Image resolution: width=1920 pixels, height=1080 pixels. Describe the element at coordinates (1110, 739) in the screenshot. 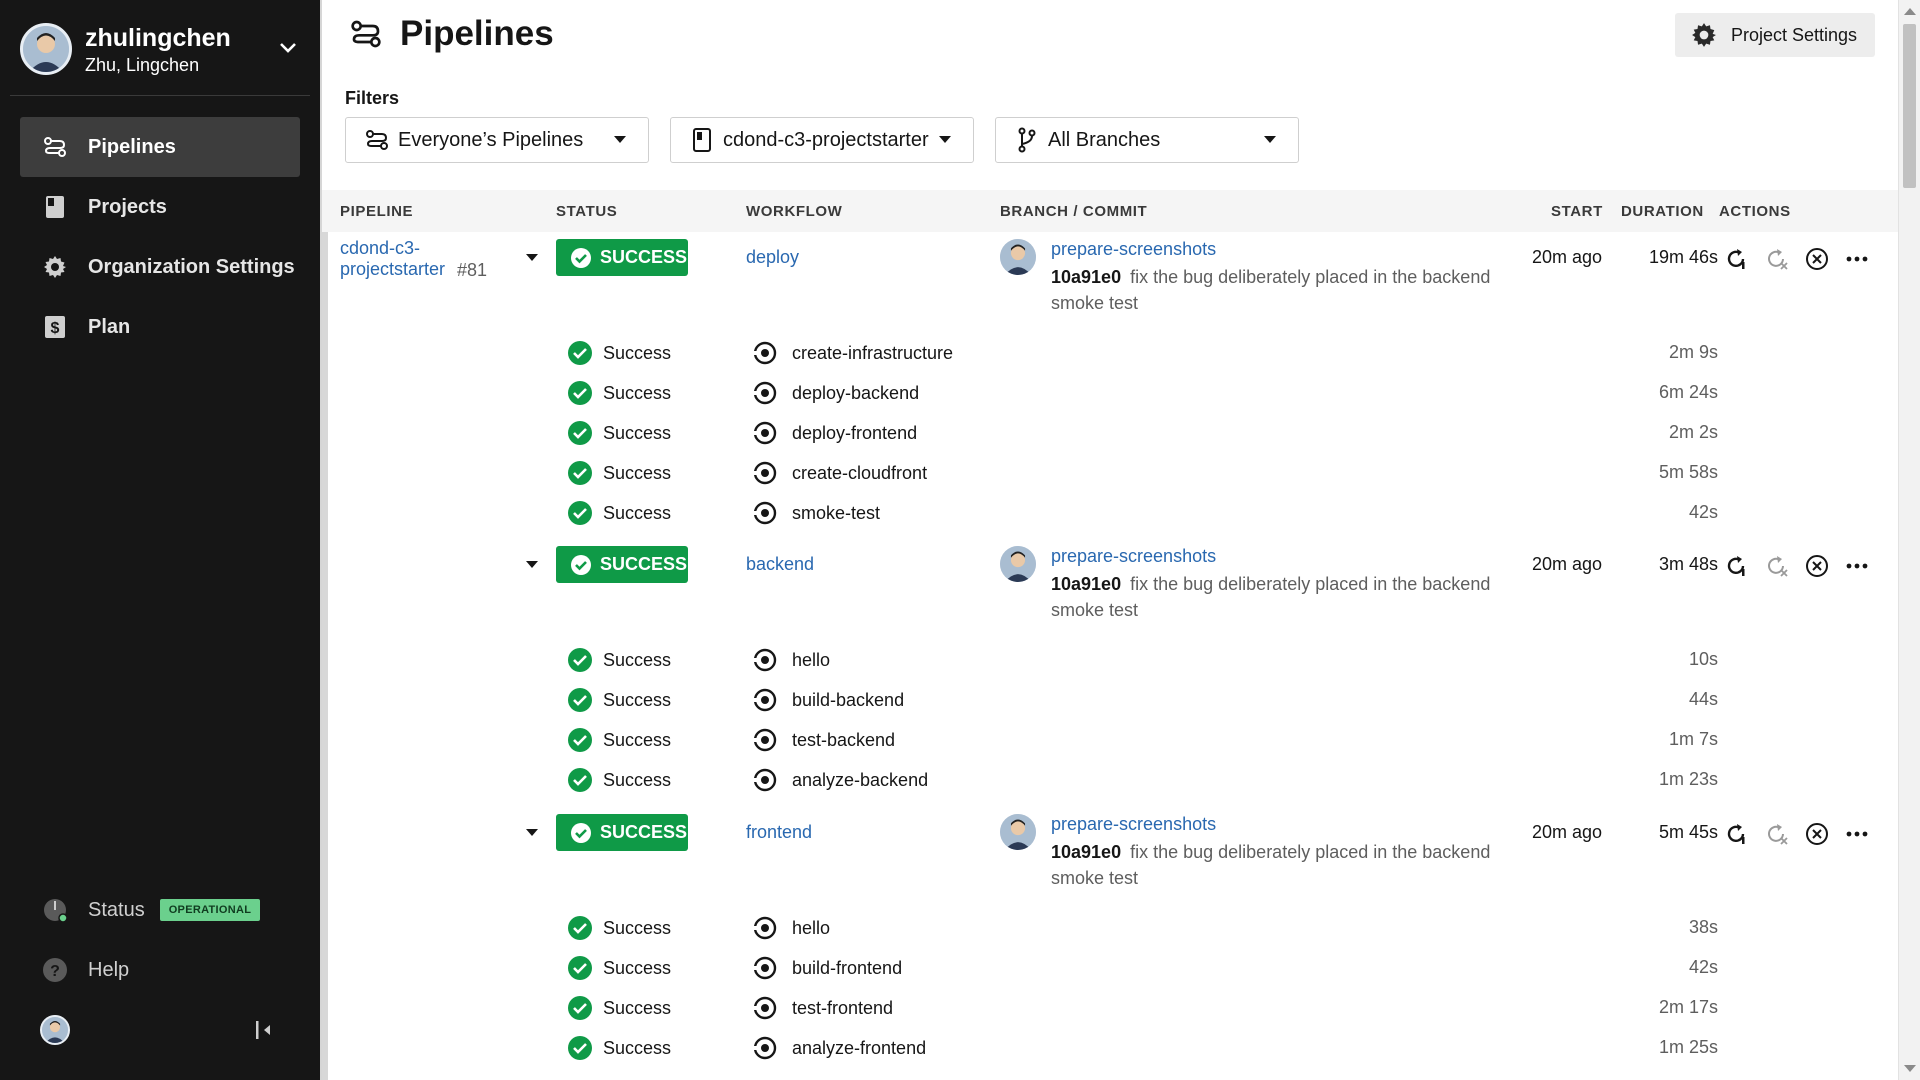

I see `job-row: Success test-backend 1m 7s` at that location.